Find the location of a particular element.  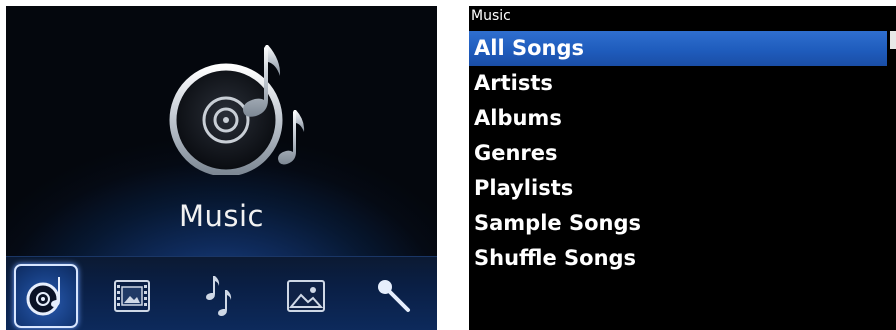

scrollbar is located at coordinates (893, 180).